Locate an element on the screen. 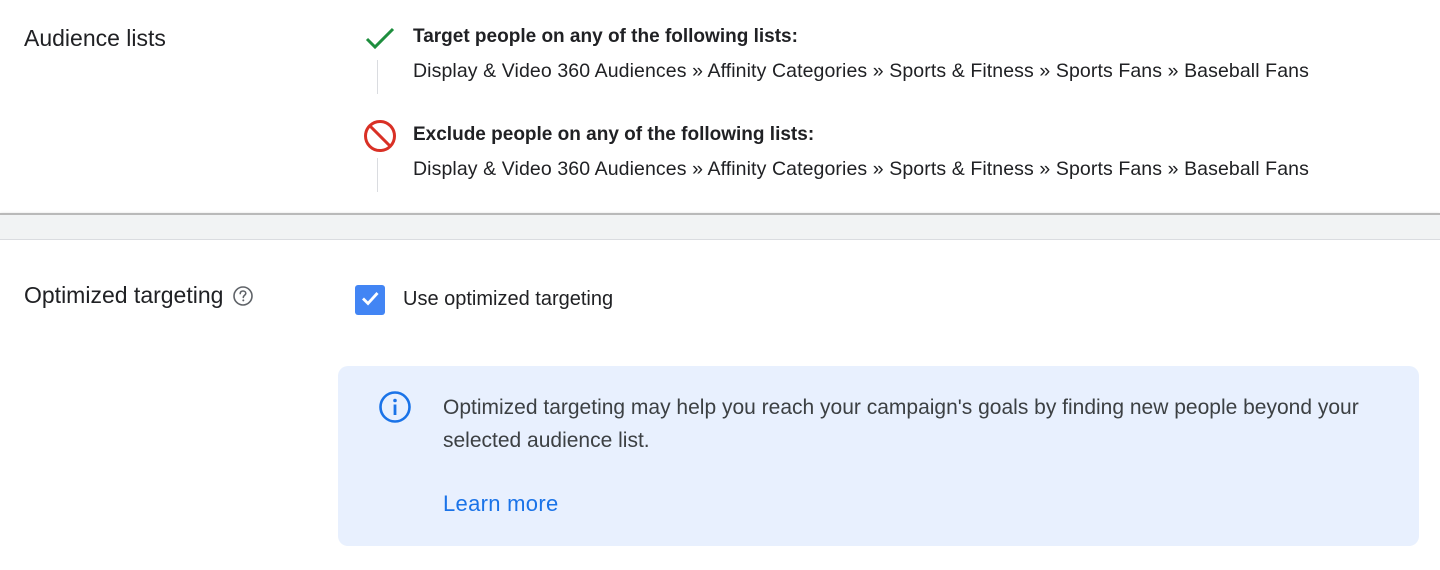 The image size is (1440, 570). optimized-targeting-label: Optimized targeting is located at coordinates (139, 295).